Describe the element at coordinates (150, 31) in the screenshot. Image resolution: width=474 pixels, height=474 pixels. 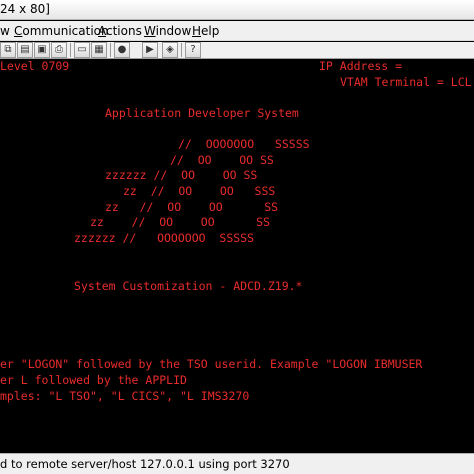
I see `menu-window-mnemonic: W` at that location.